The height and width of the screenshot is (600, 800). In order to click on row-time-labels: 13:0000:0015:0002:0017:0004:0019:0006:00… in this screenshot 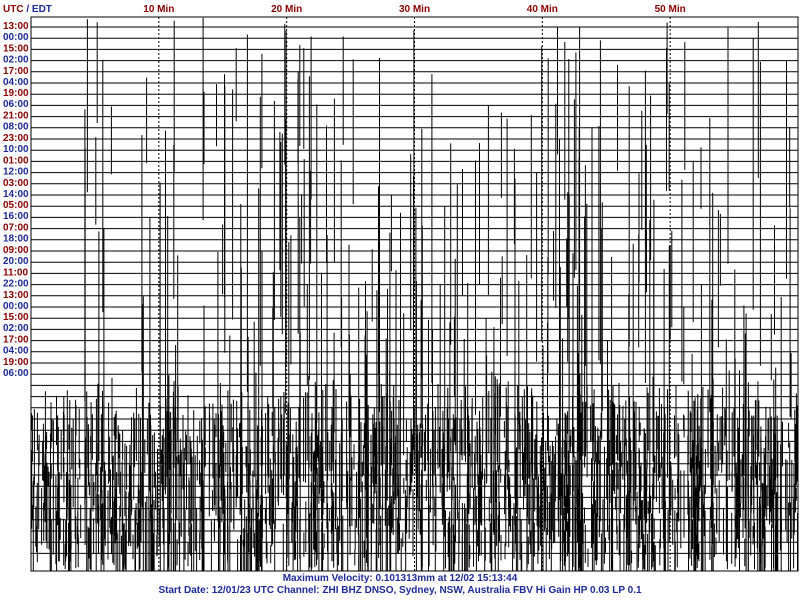, I will do `click(16, 200)`.